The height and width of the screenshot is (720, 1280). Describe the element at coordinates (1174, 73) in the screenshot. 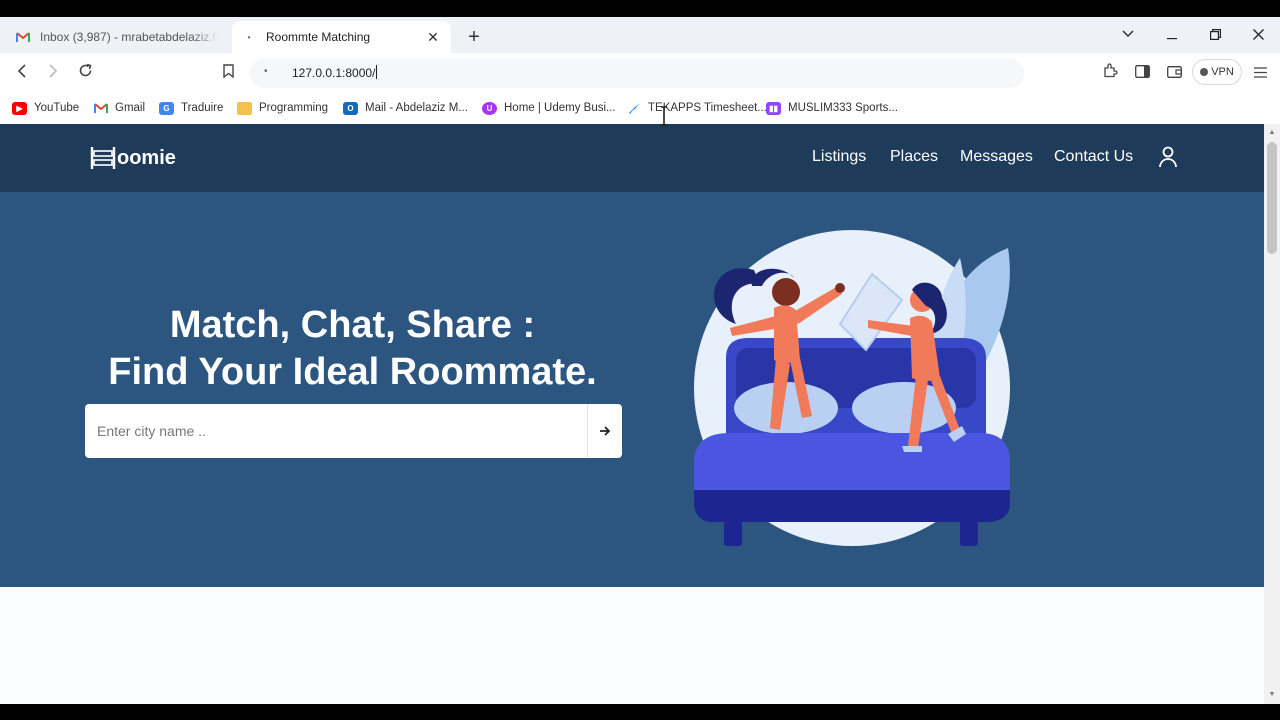

I see `wallet-icon` at that location.